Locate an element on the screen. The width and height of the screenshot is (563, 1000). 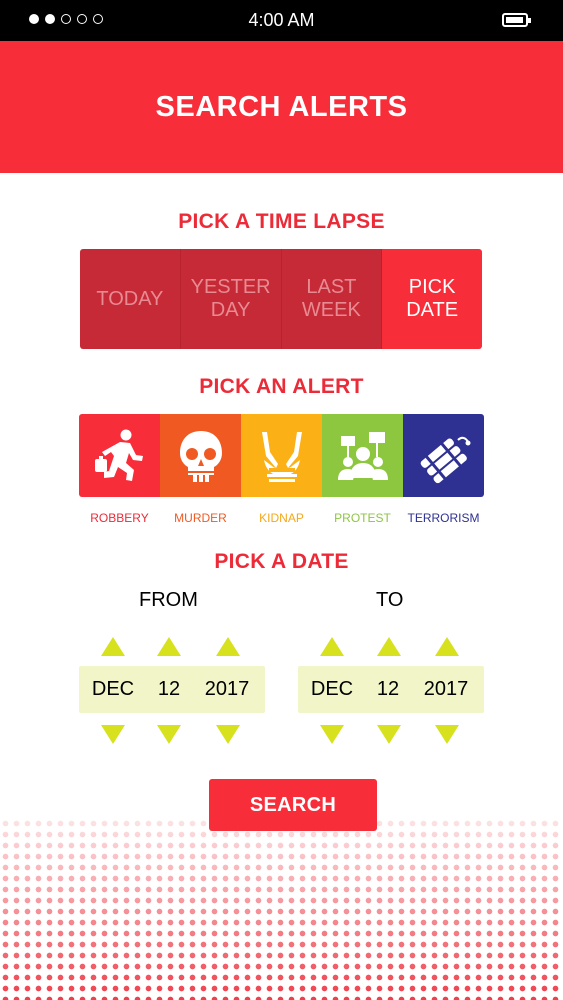
from-year-up-arrow-icon is located at coordinates (228, 646).